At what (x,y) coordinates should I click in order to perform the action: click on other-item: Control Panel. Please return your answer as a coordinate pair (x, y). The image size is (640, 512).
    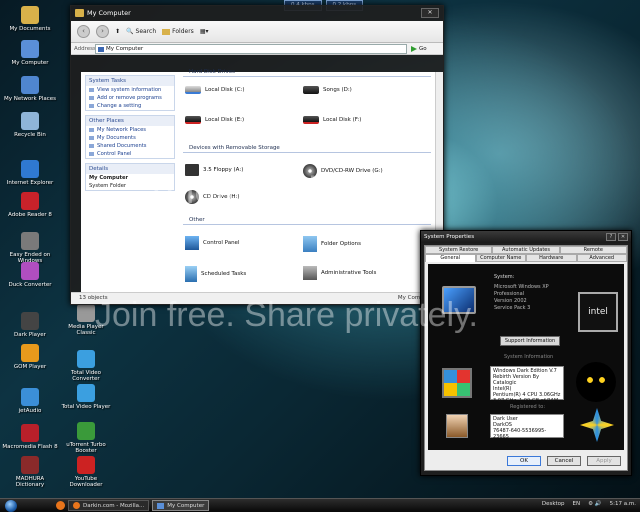
    Looking at the image, I should click on (212, 243).